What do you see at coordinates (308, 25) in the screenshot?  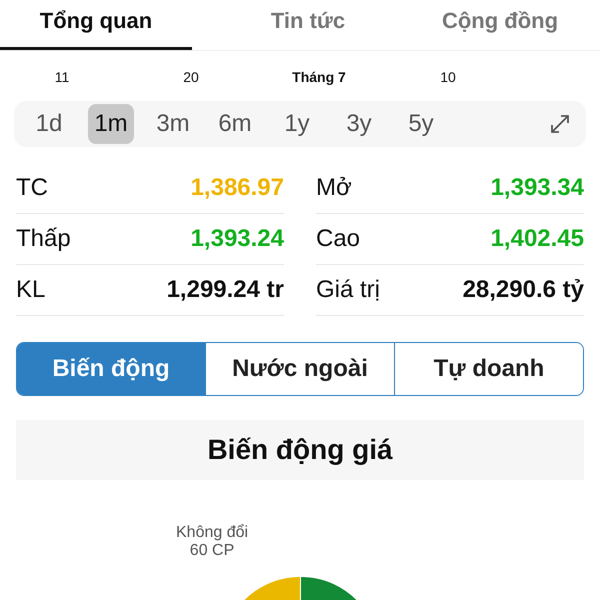 I see `tab: Tin tức` at bounding box center [308, 25].